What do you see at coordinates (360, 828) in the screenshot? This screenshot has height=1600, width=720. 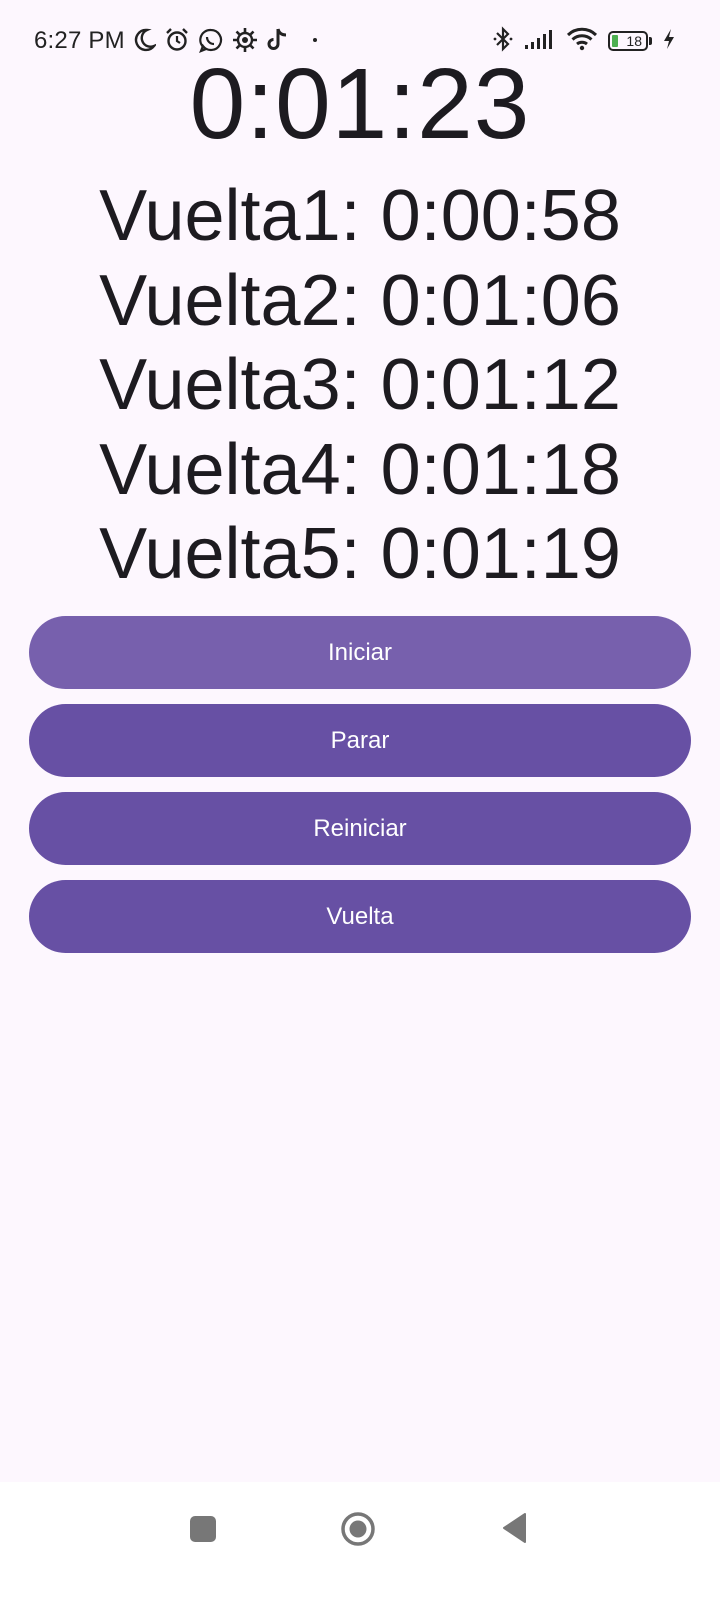 I see `reset-button: Reiniciar` at bounding box center [360, 828].